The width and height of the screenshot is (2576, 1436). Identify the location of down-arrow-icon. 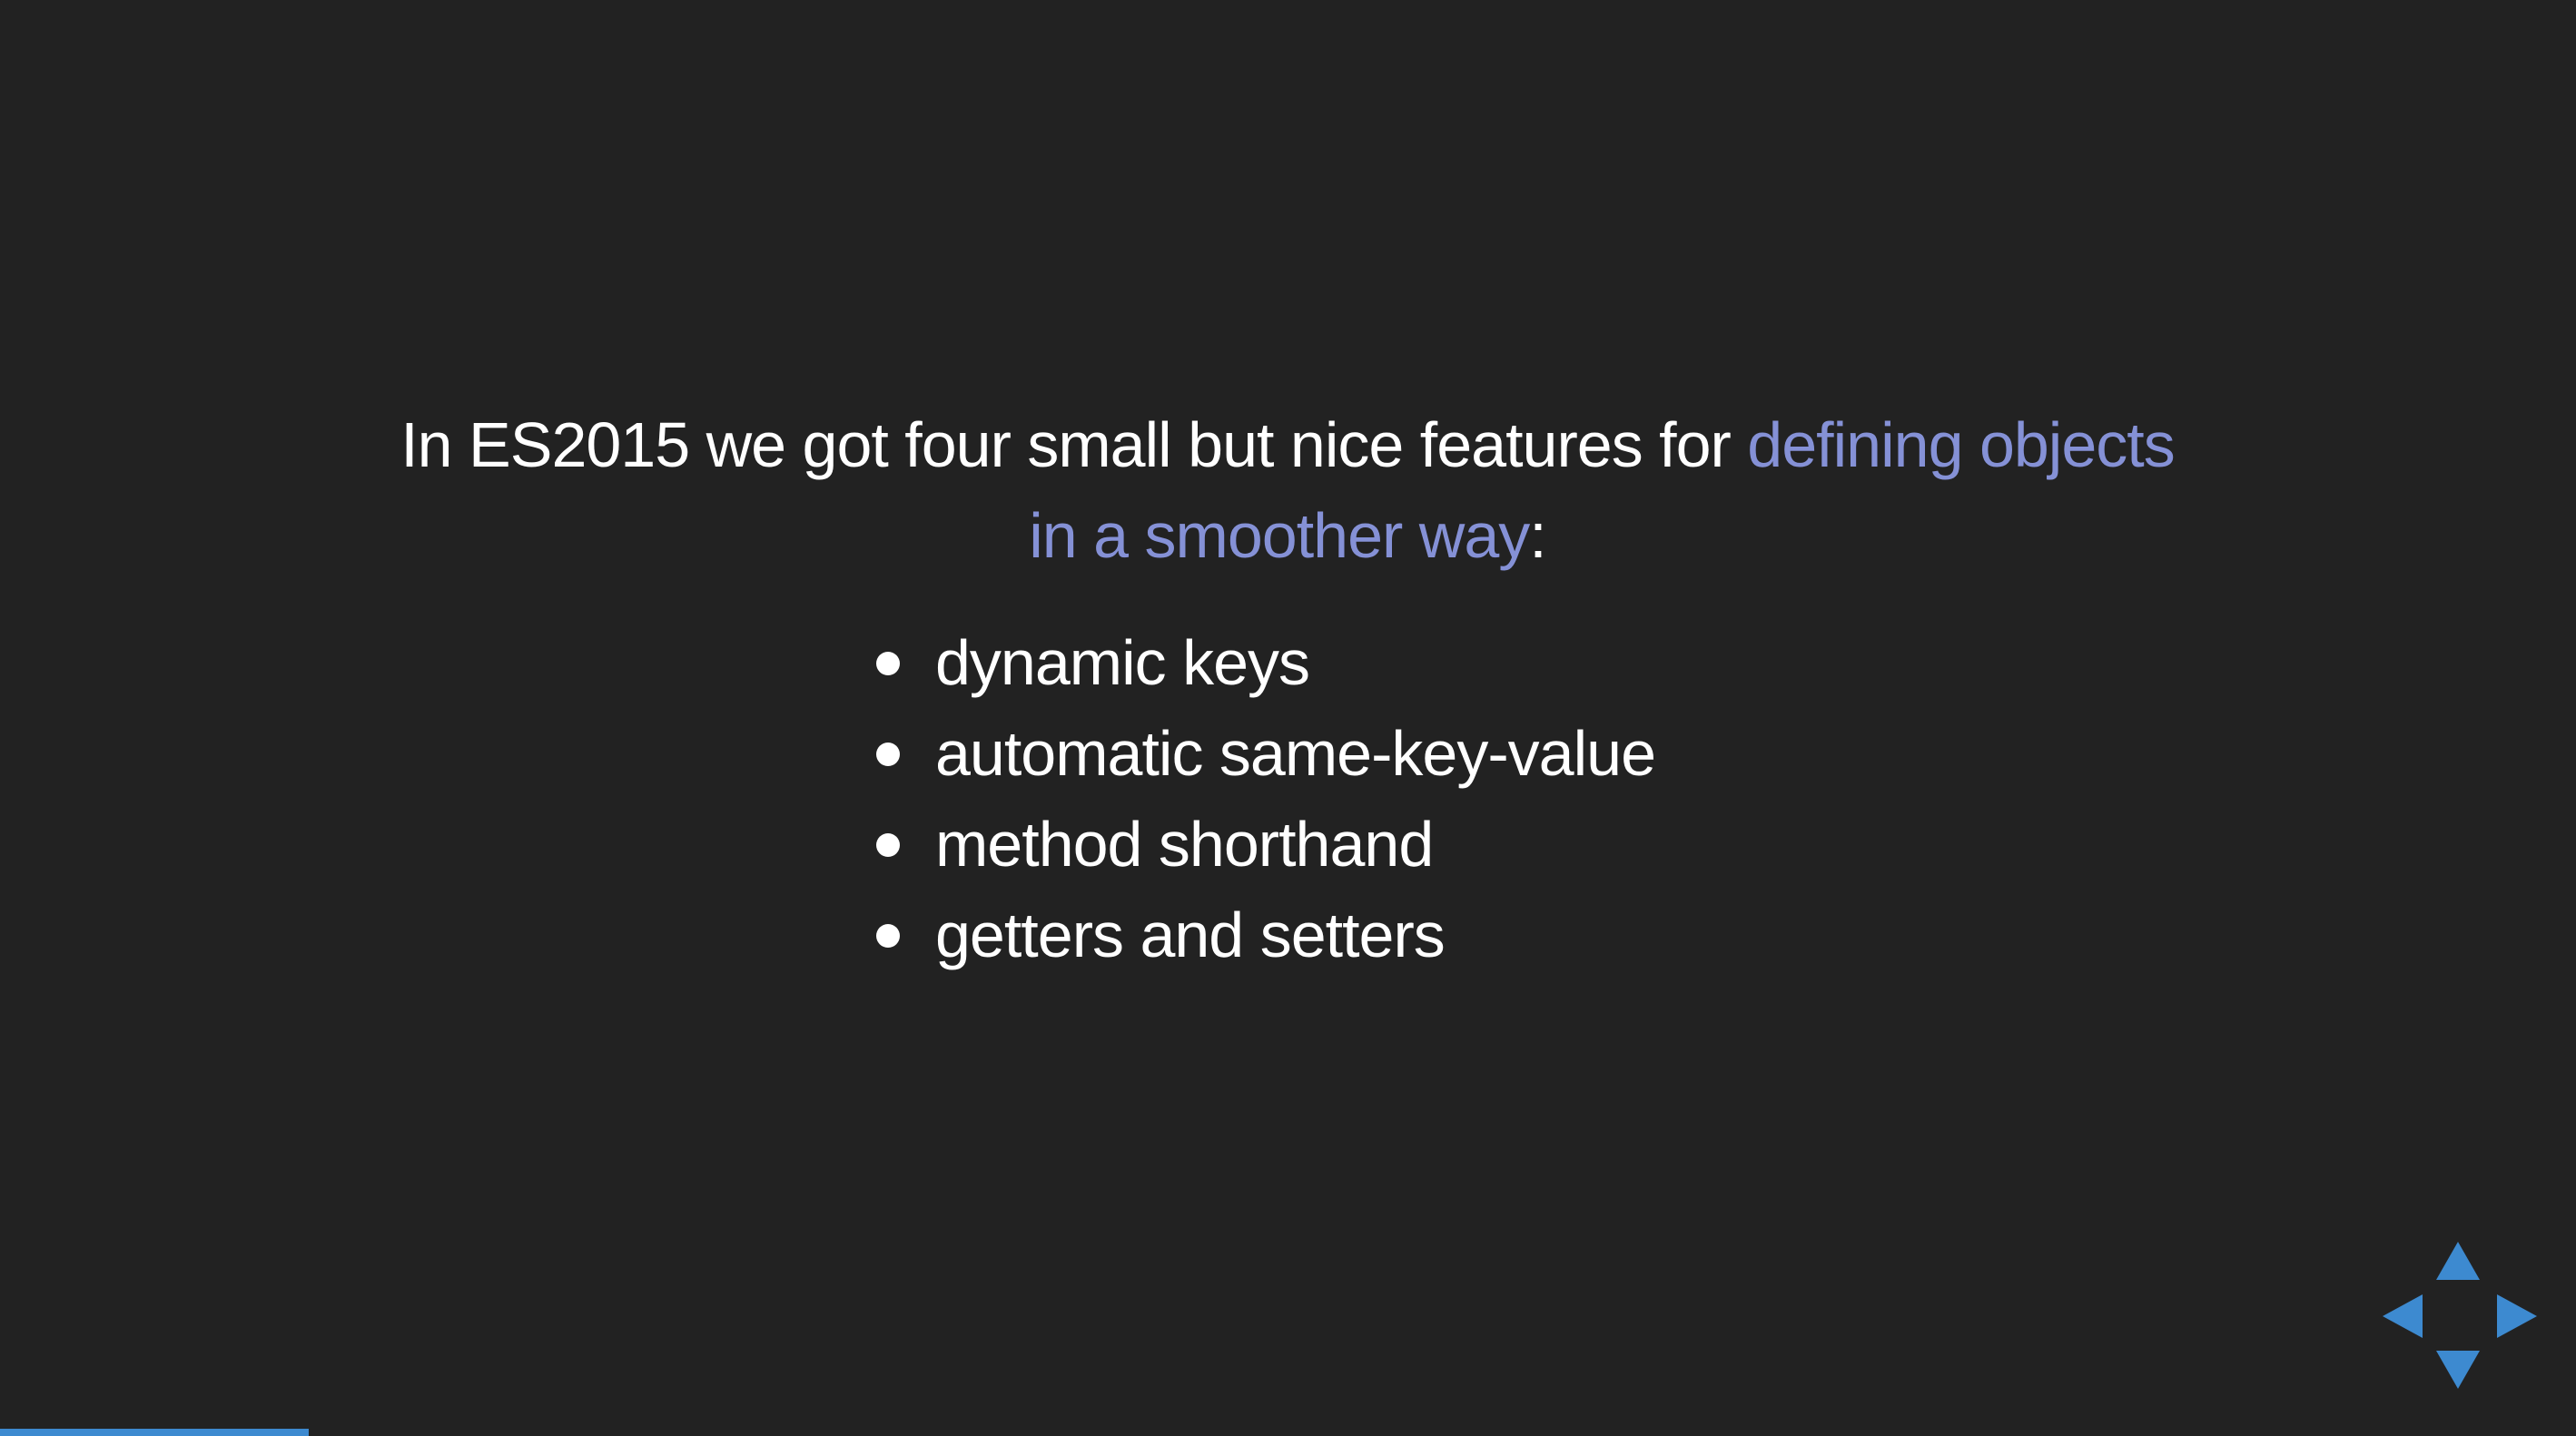
(2458, 1370).